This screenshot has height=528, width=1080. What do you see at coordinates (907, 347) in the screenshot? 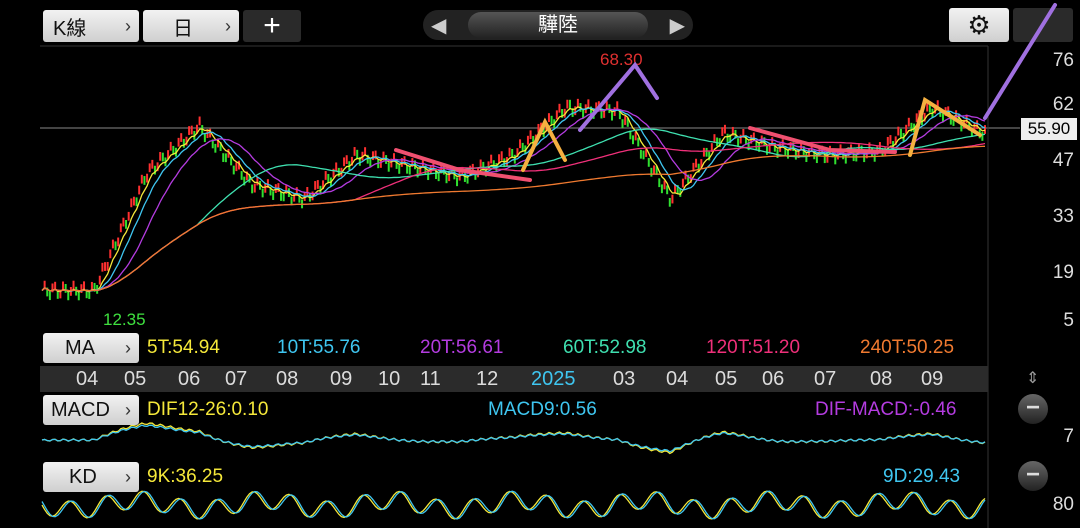
I see `ma-value: 240T:50.25` at bounding box center [907, 347].